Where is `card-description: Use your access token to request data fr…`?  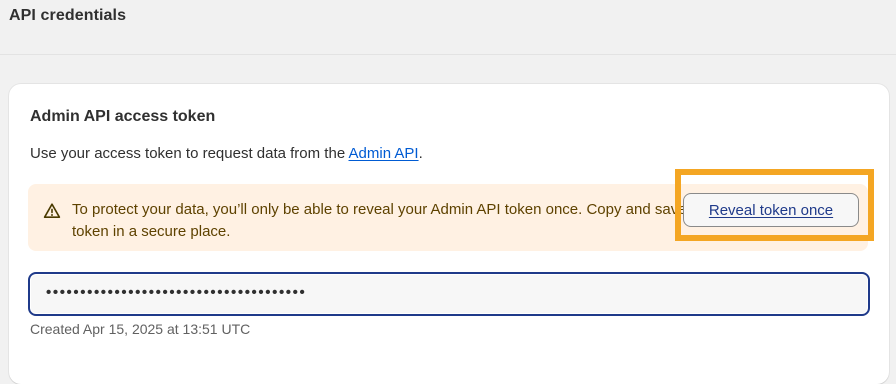 card-description: Use your access token to request data fr… is located at coordinates (226, 153).